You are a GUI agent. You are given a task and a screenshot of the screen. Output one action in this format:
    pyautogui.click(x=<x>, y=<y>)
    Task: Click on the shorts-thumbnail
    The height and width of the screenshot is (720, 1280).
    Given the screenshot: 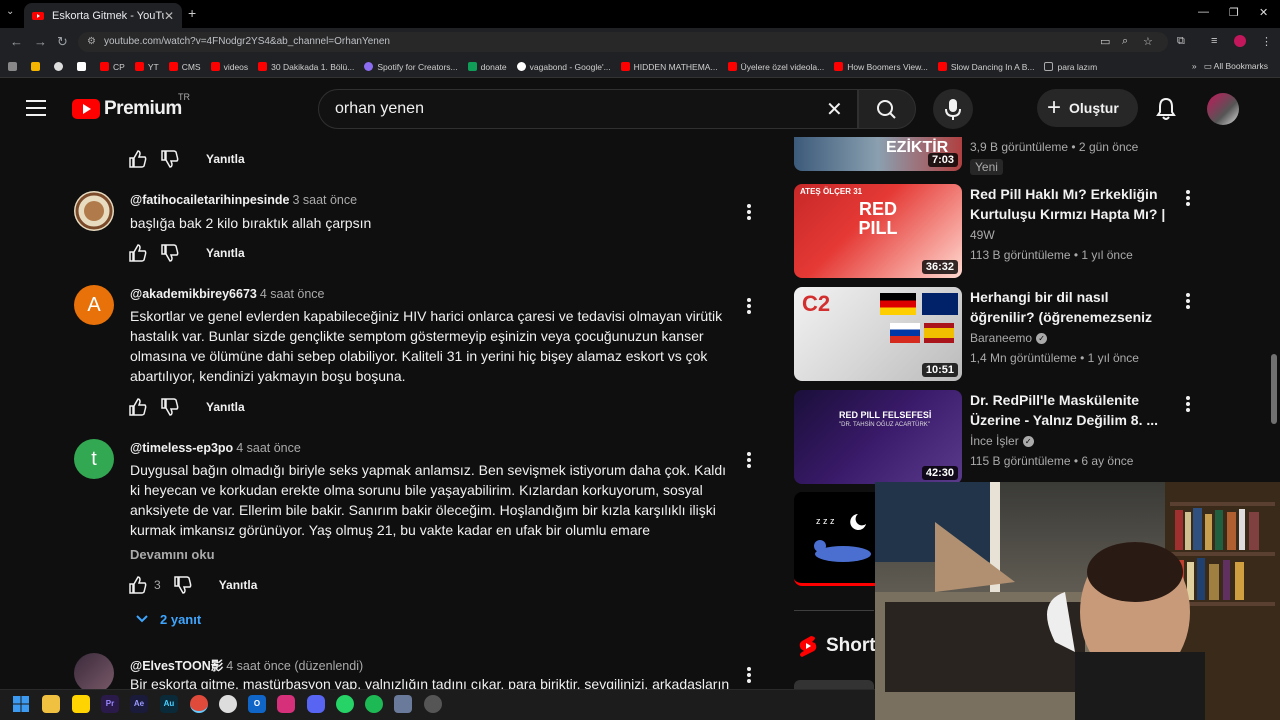 What is the action you would take?
    pyautogui.click(x=834, y=684)
    